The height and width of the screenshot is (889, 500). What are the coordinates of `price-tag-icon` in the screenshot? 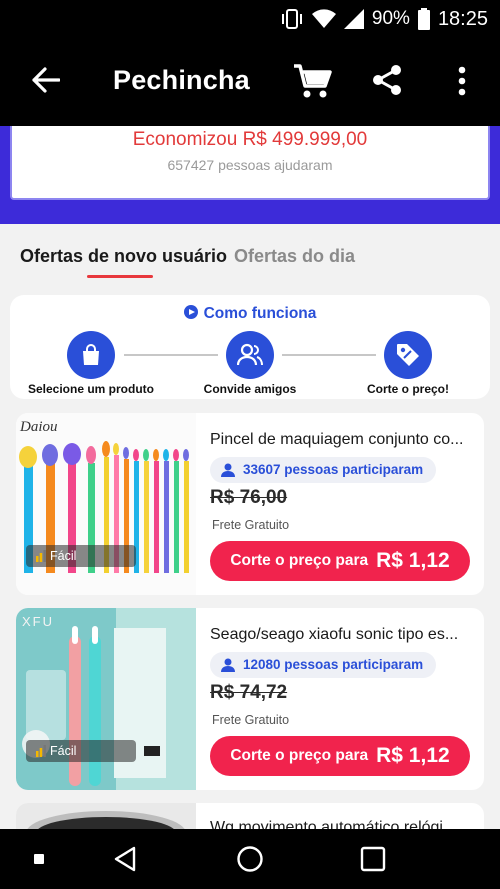 It's located at (408, 355).